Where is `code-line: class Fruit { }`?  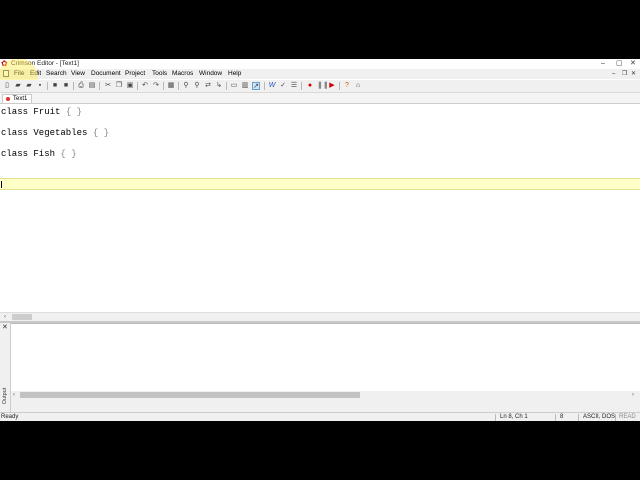 code-line: class Fruit { } is located at coordinates (41, 112).